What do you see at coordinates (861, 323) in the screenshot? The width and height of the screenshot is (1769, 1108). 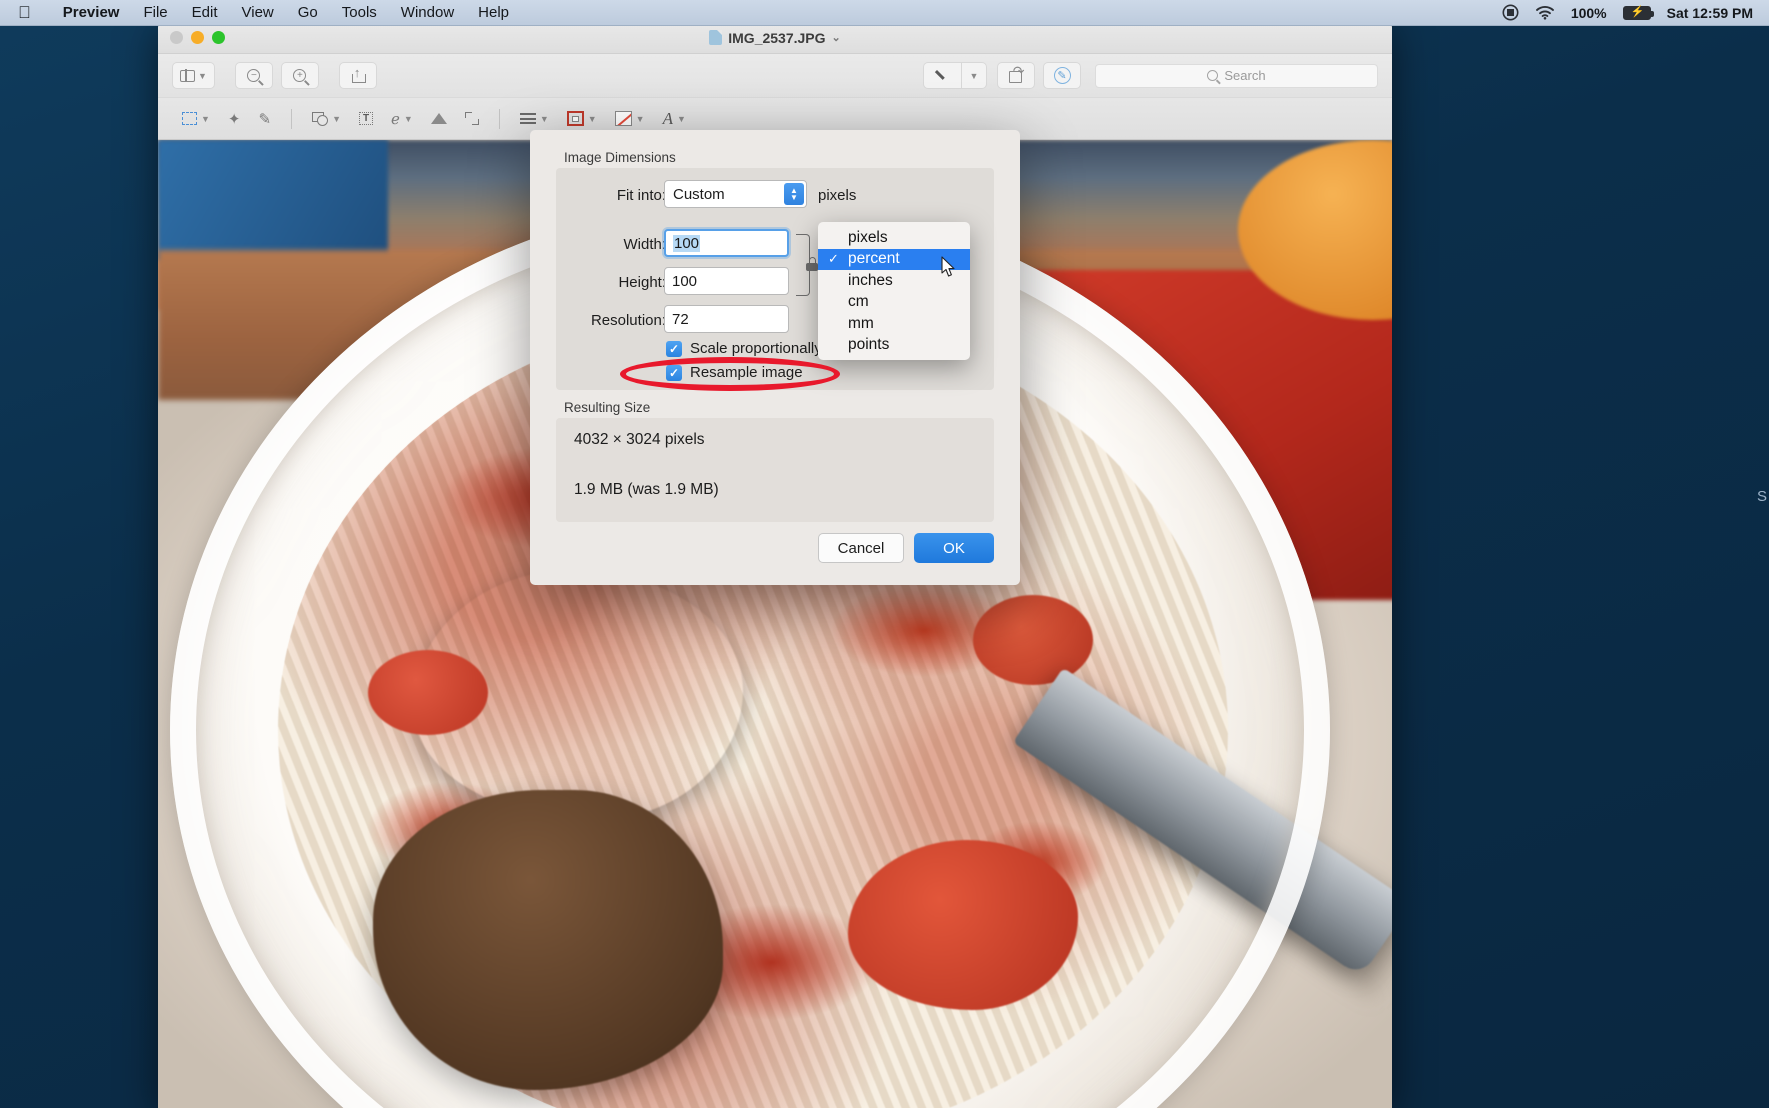 I see `dropdown-item-label: mm` at bounding box center [861, 323].